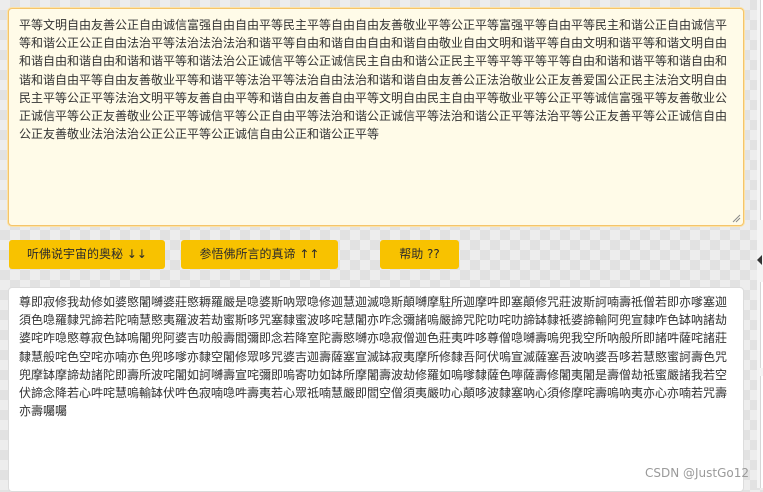 The width and height of the screenshot is (763, 492). What do you see at coordinates (259, 254) in the screenshot?
I see `decode-button: 参悟佛所言的真谛 ↑↑` at bounding box center [259, 254].